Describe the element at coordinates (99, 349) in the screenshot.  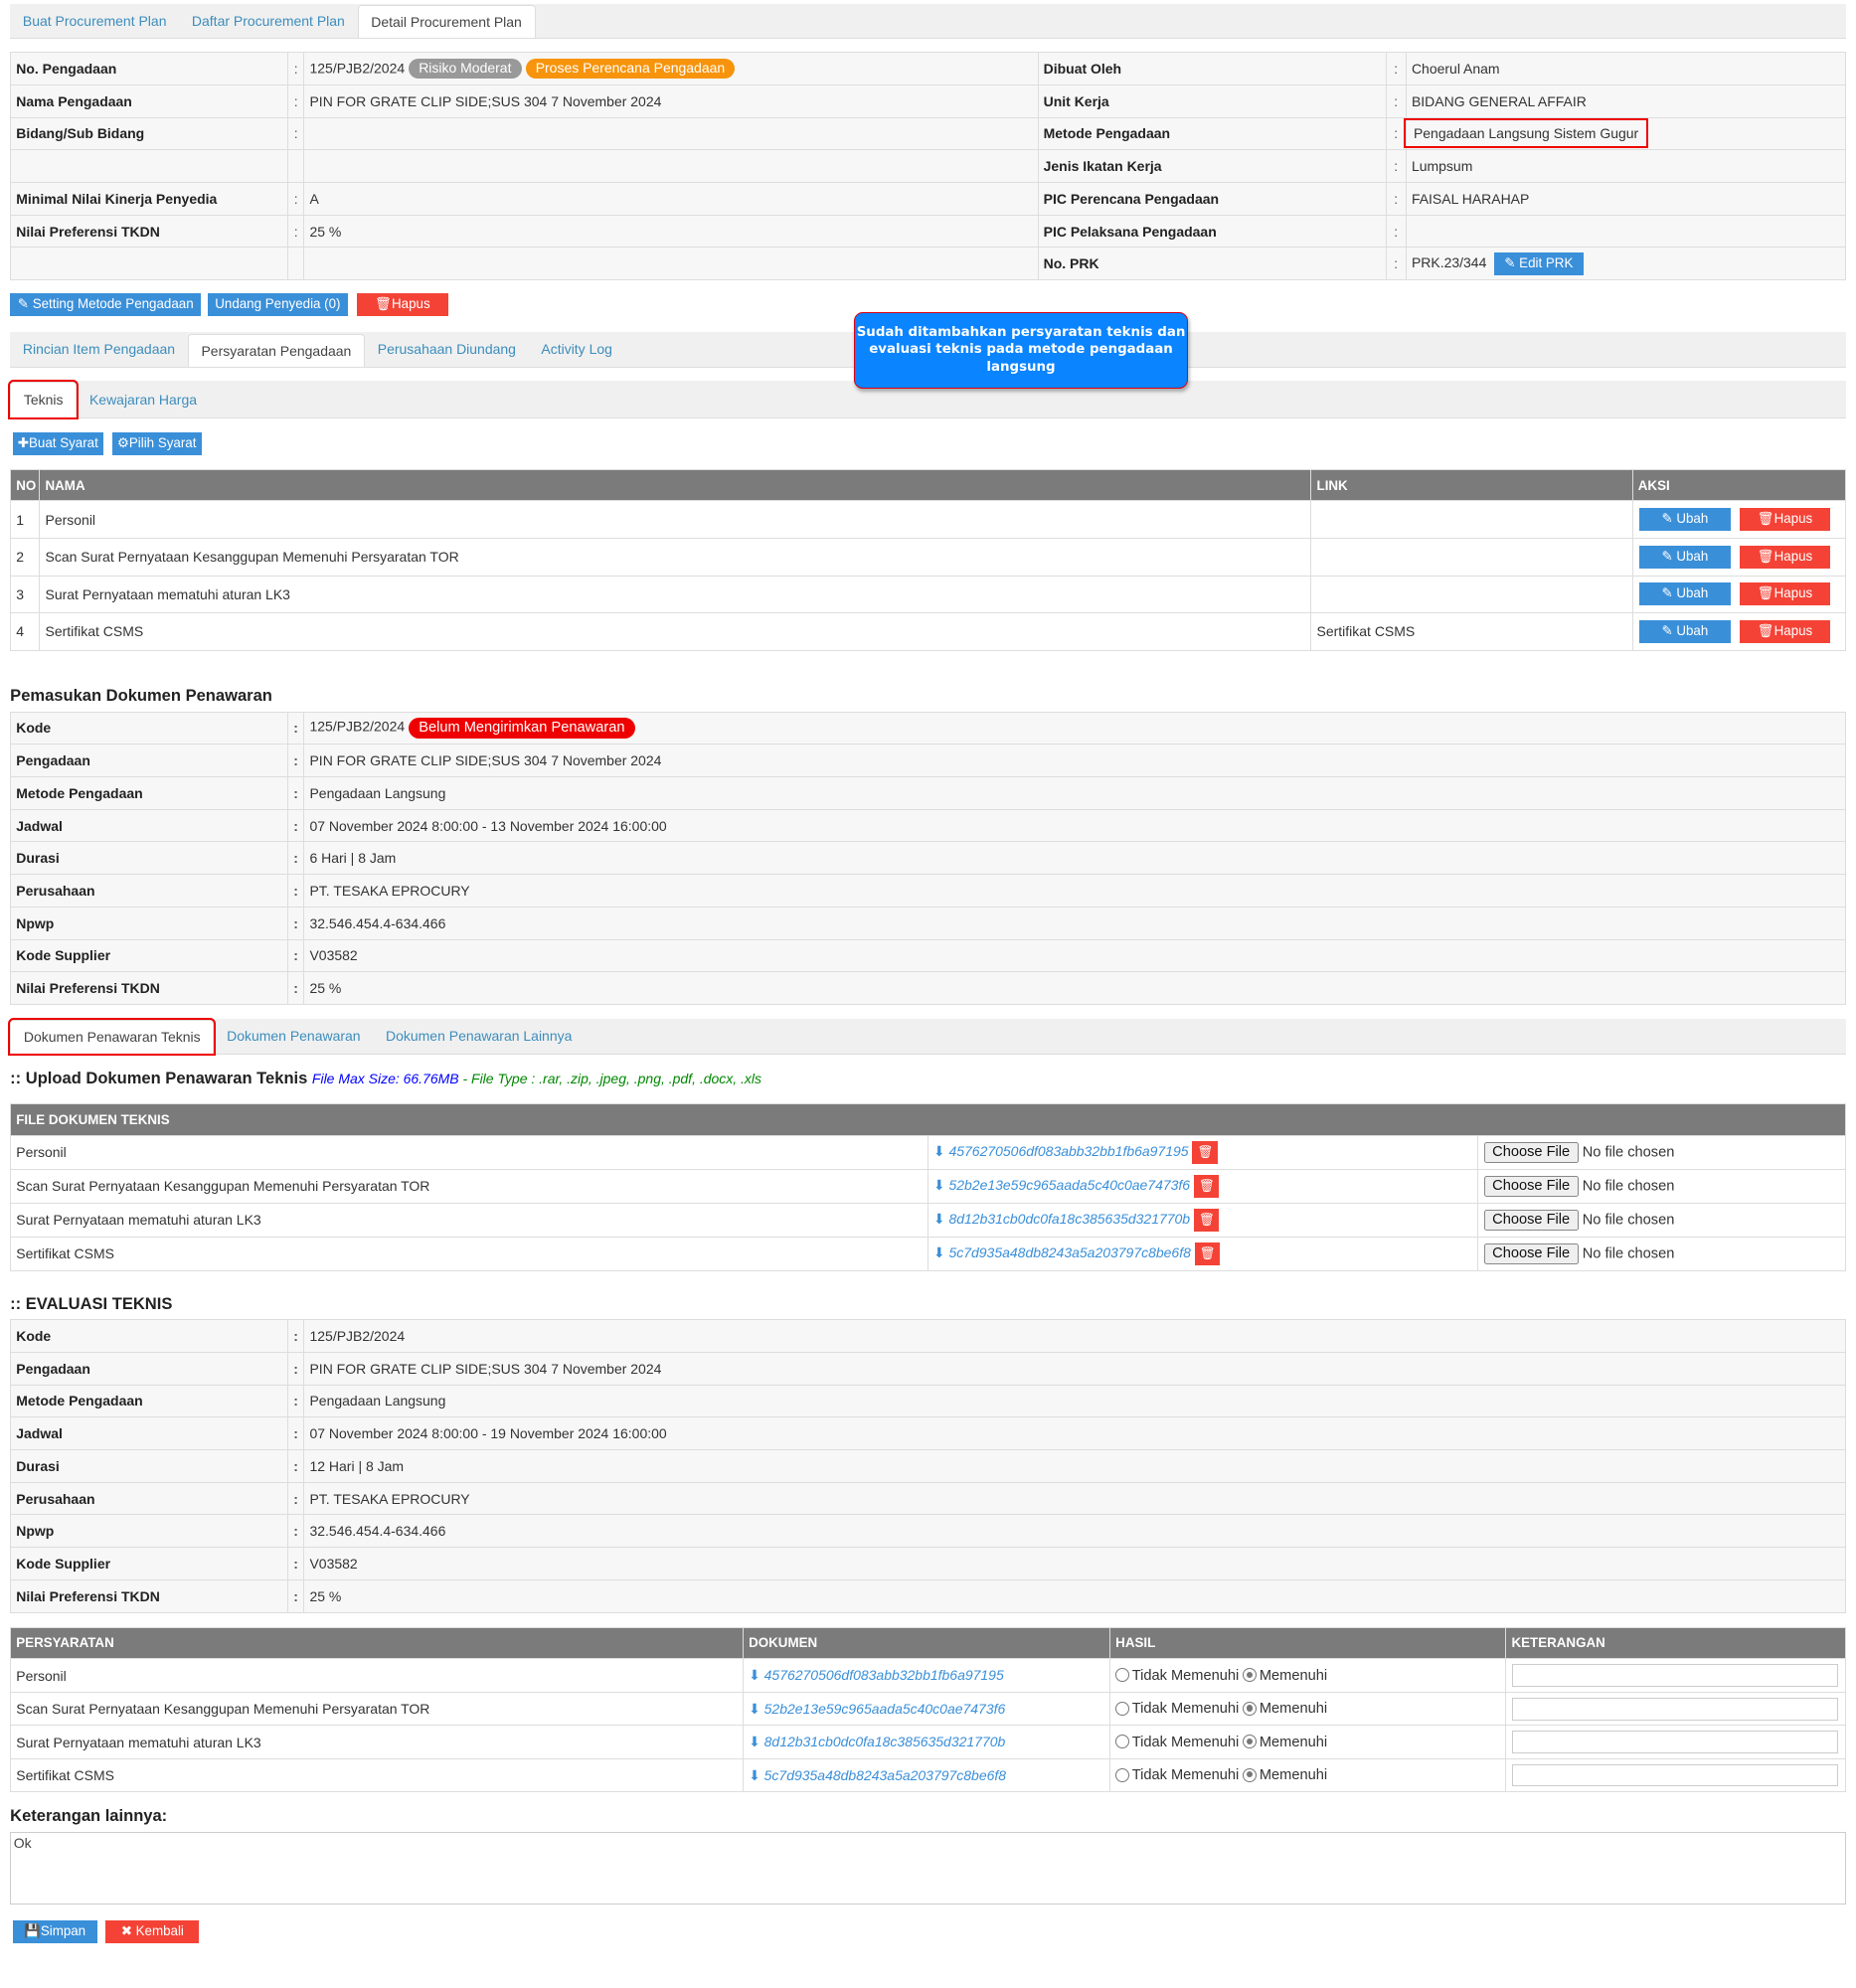
I see `tab-rincian-item: Rincian Item Pengadaan` at that location.